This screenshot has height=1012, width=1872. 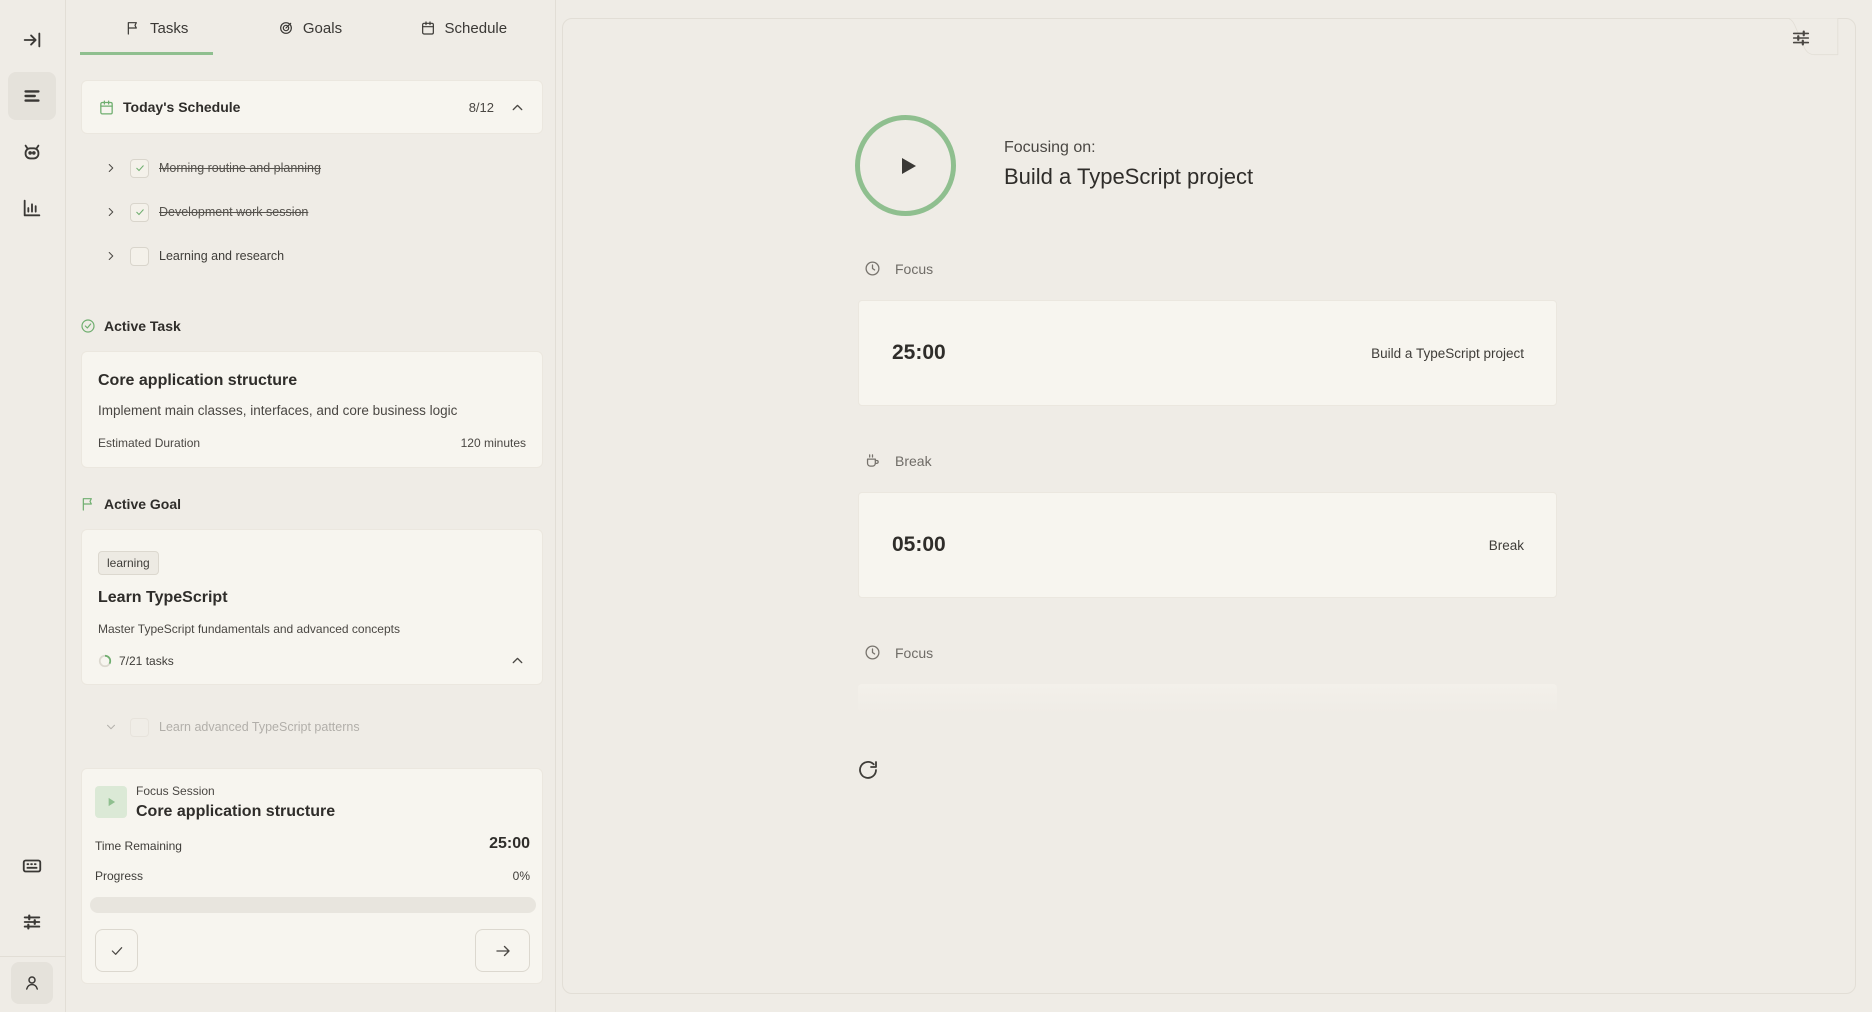 I want to click on active-goal-heading: Active Goal, so click(x=130, y=504).